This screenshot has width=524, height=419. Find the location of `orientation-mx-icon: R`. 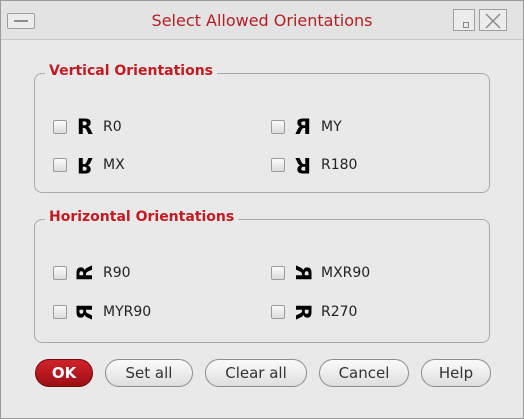

orientation-mx-icon: R is located at coordinates (85, 165).